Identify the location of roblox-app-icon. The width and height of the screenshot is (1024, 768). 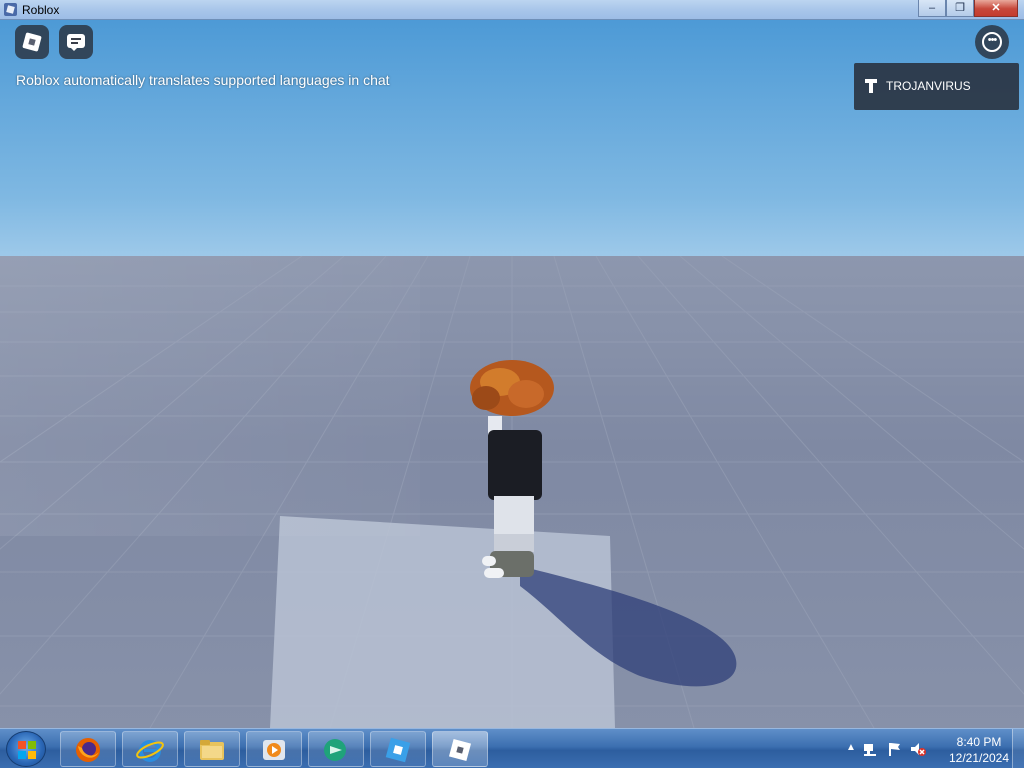
(10, 9).